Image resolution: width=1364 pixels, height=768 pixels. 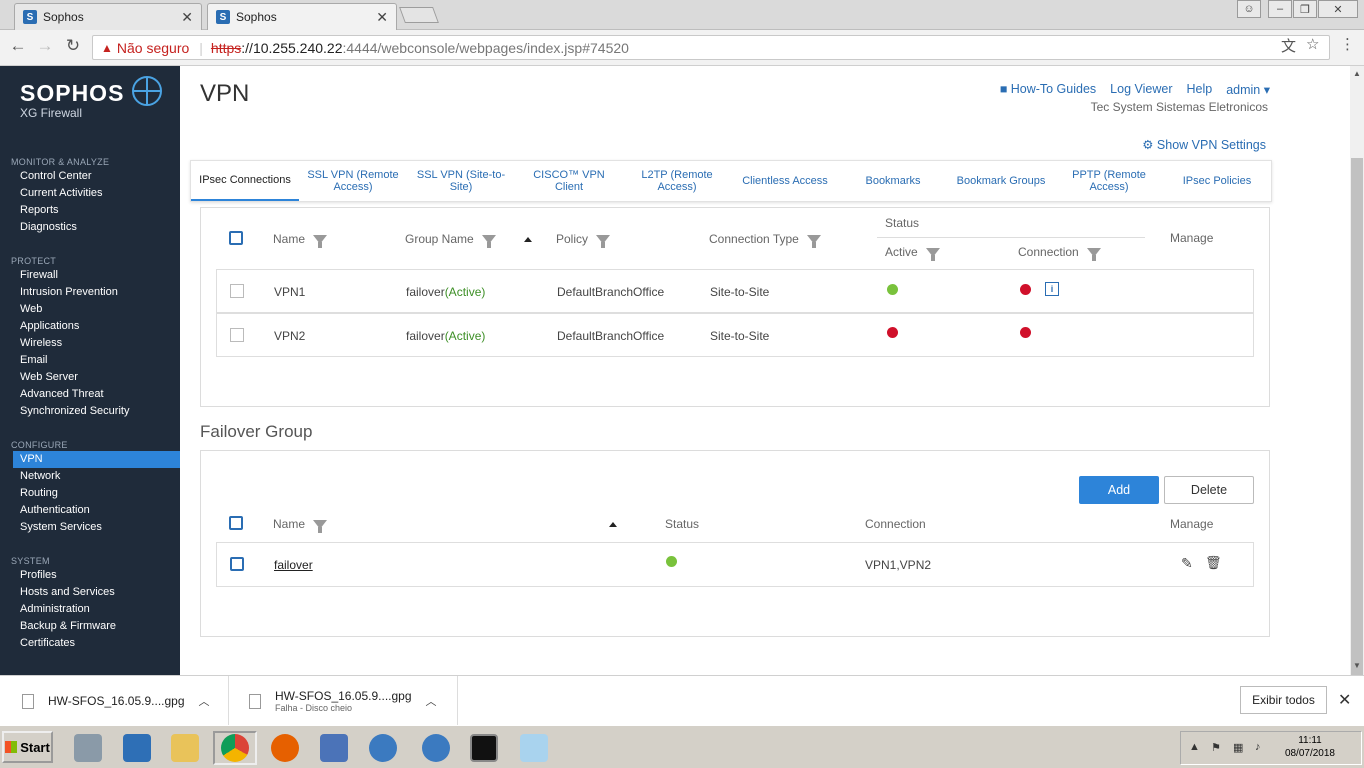 I want to click on page-scrollbar: ▲ ▼, so click(x=1357, y=377).